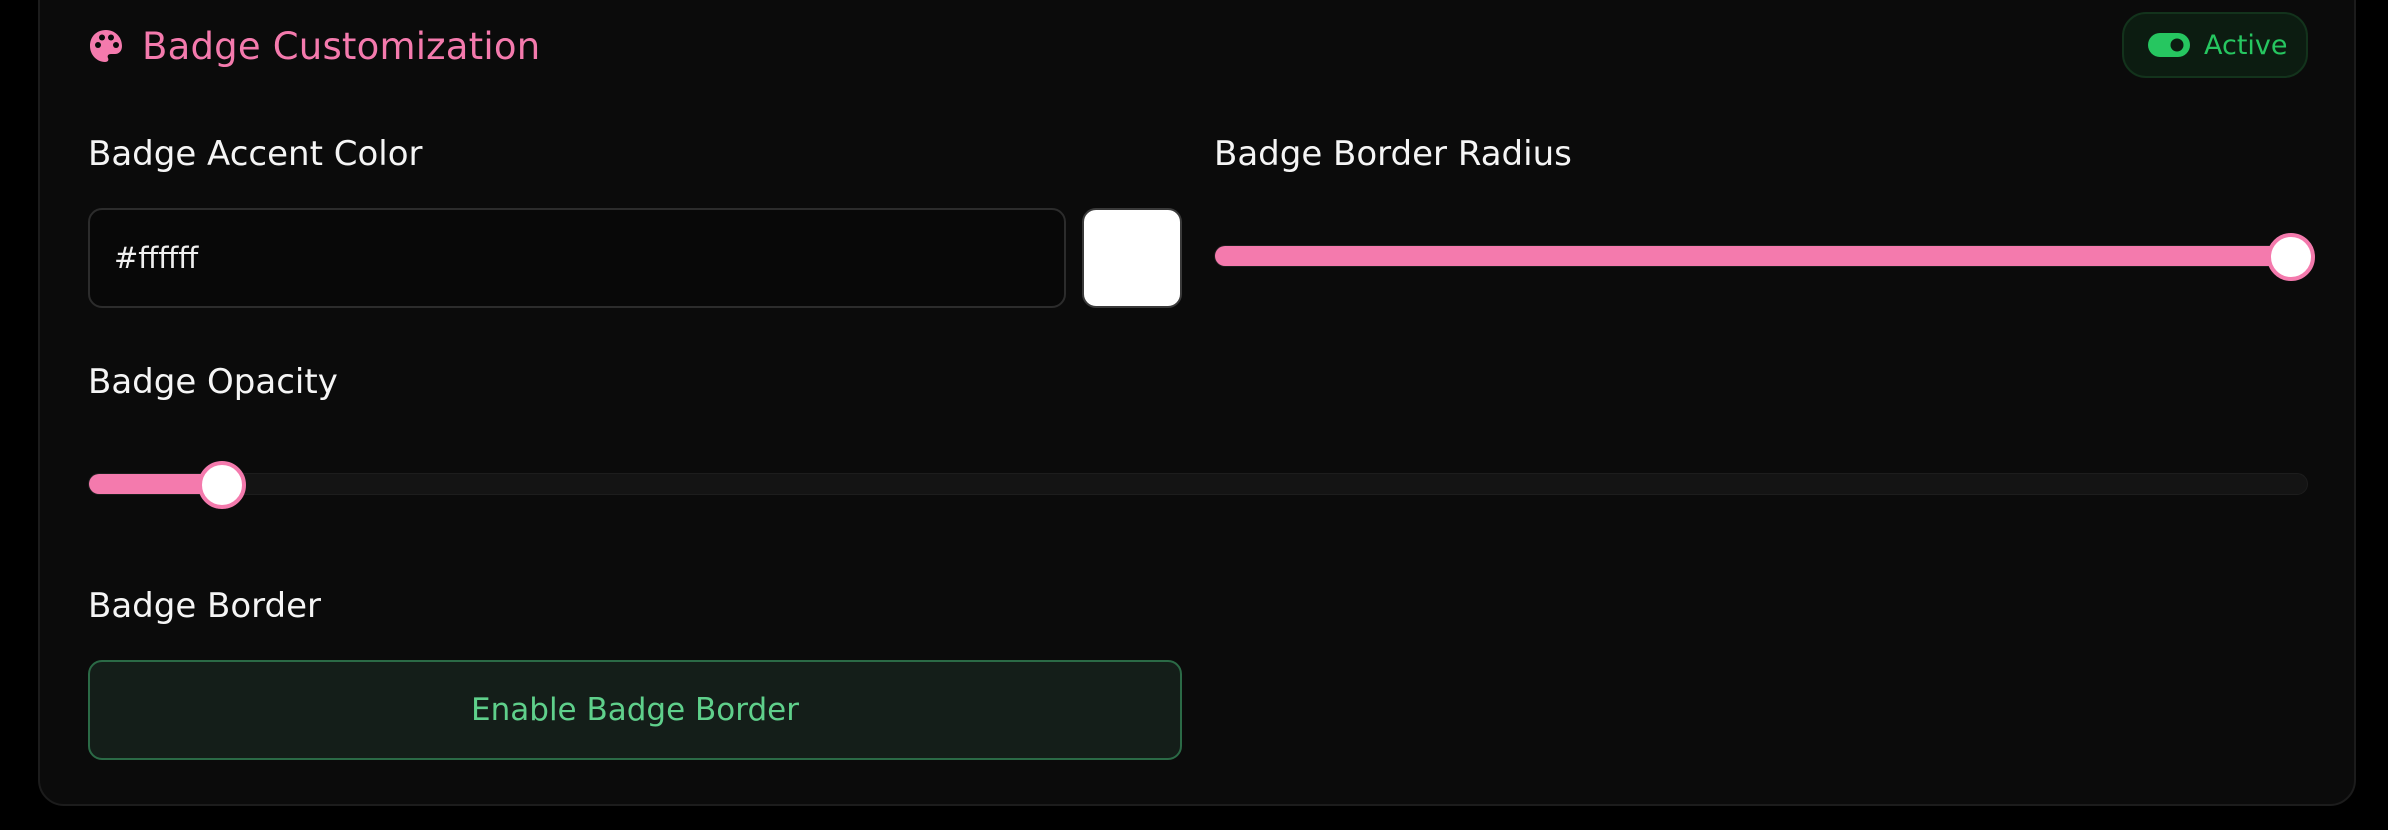 This screenshot has height=830, width=2388. Describe the element at coordinates (1393, 154) in the screenshot. I see `border-radius-label: Badge Border Radius` at that location.